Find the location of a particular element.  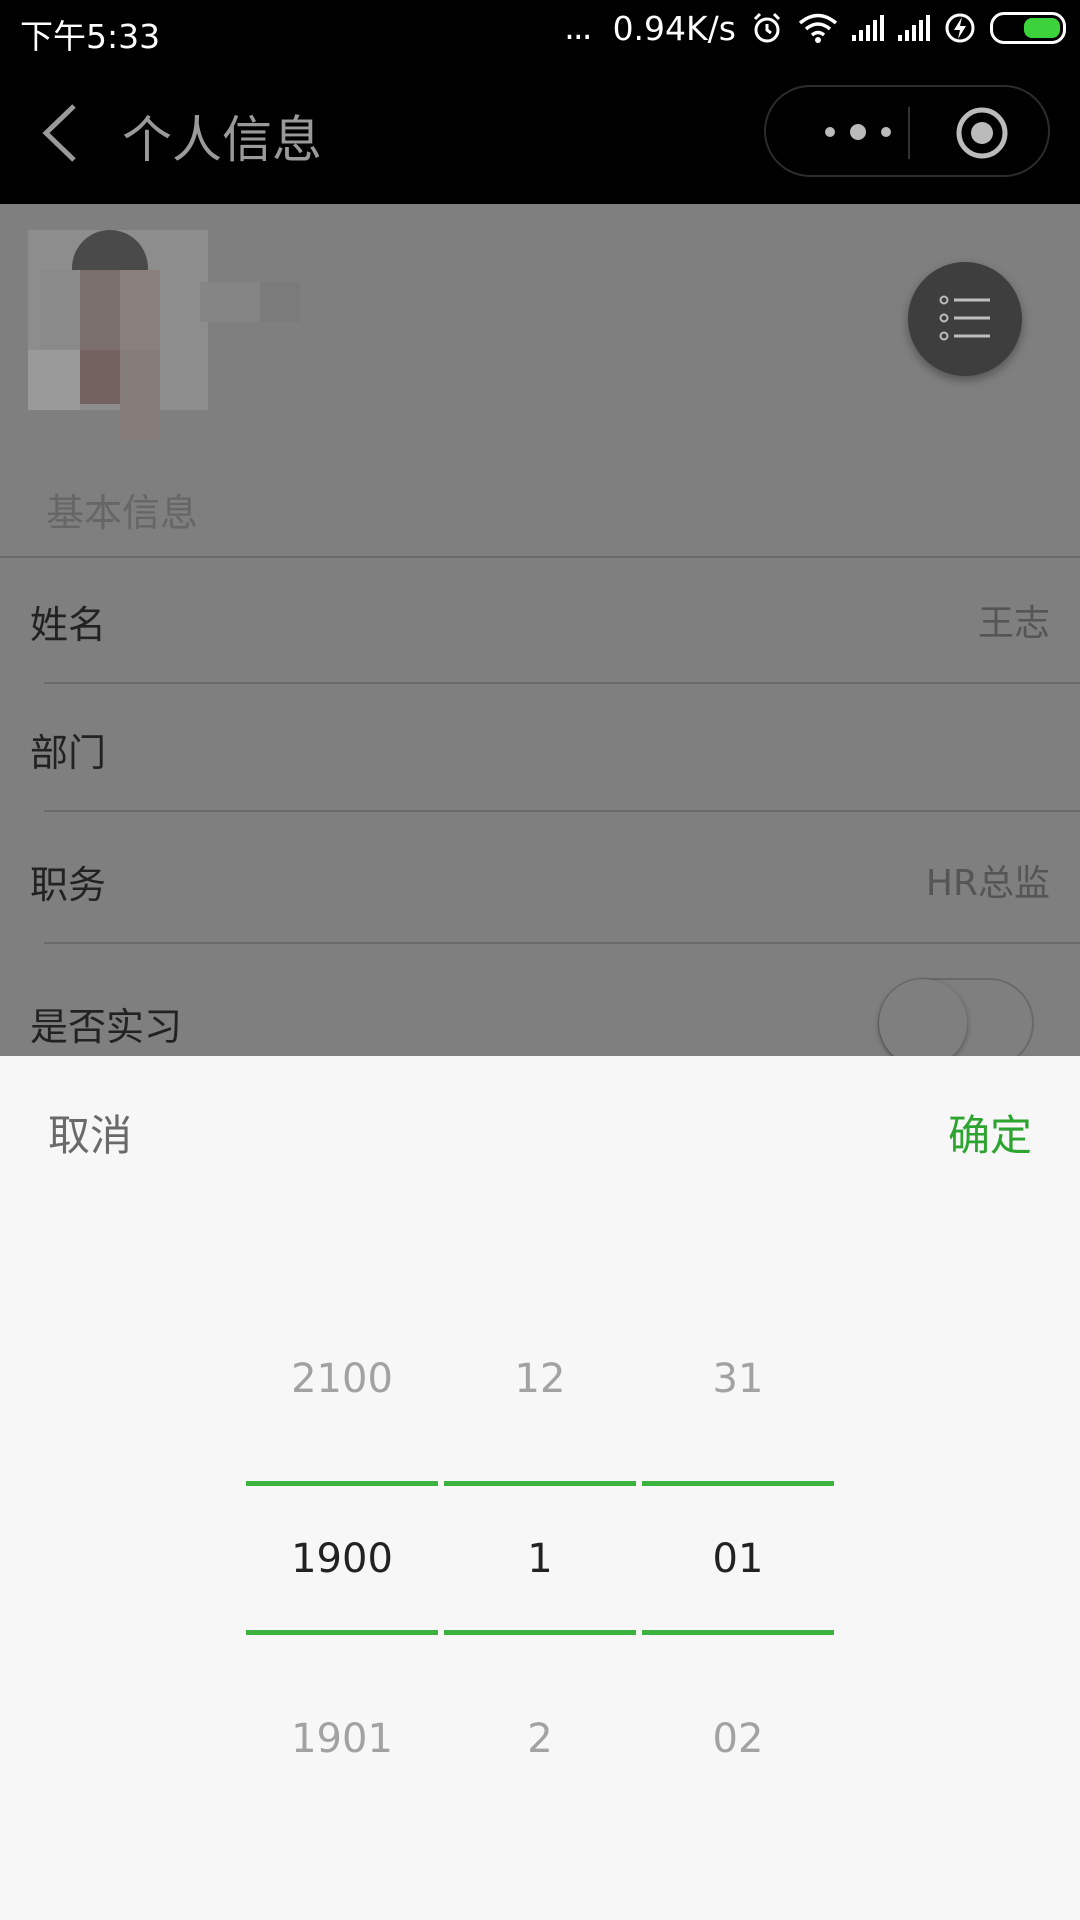

list-menu-button is located at coordinates (965, 319).